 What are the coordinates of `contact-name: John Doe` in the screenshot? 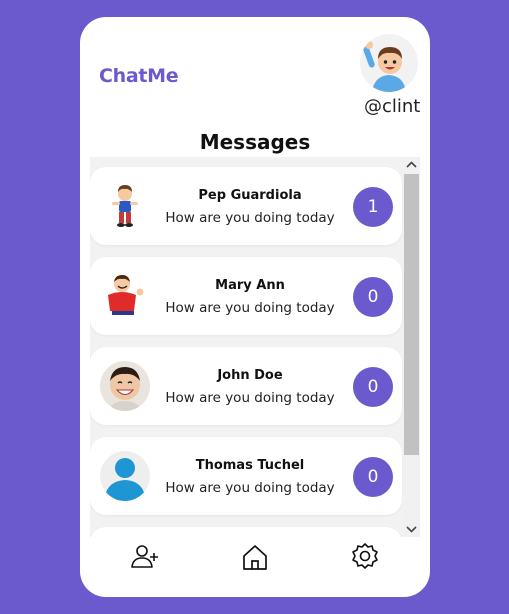 It's located at (250, 375).